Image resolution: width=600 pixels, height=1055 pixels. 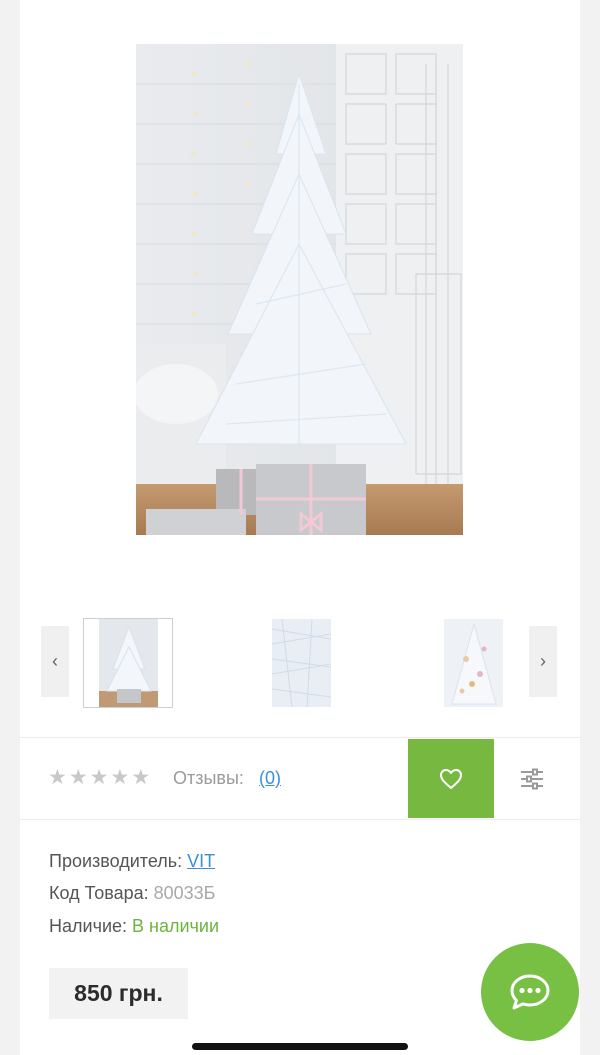 What do you see at coordinates (118, 993) in the screenshot?
I see `product-price: 850 грн.` at bounding box center [118, 993].